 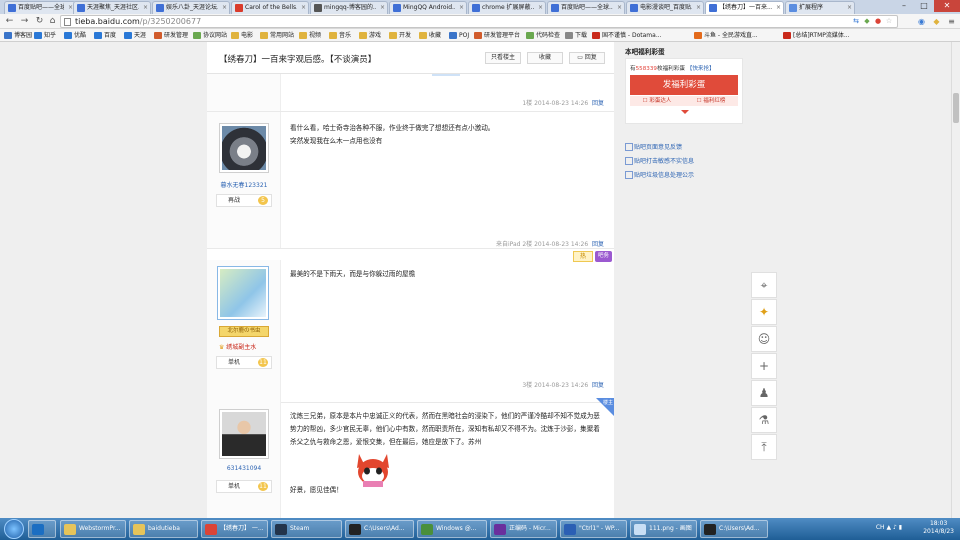 I want to click on minimize-button: –, so click(x=904, y=6).